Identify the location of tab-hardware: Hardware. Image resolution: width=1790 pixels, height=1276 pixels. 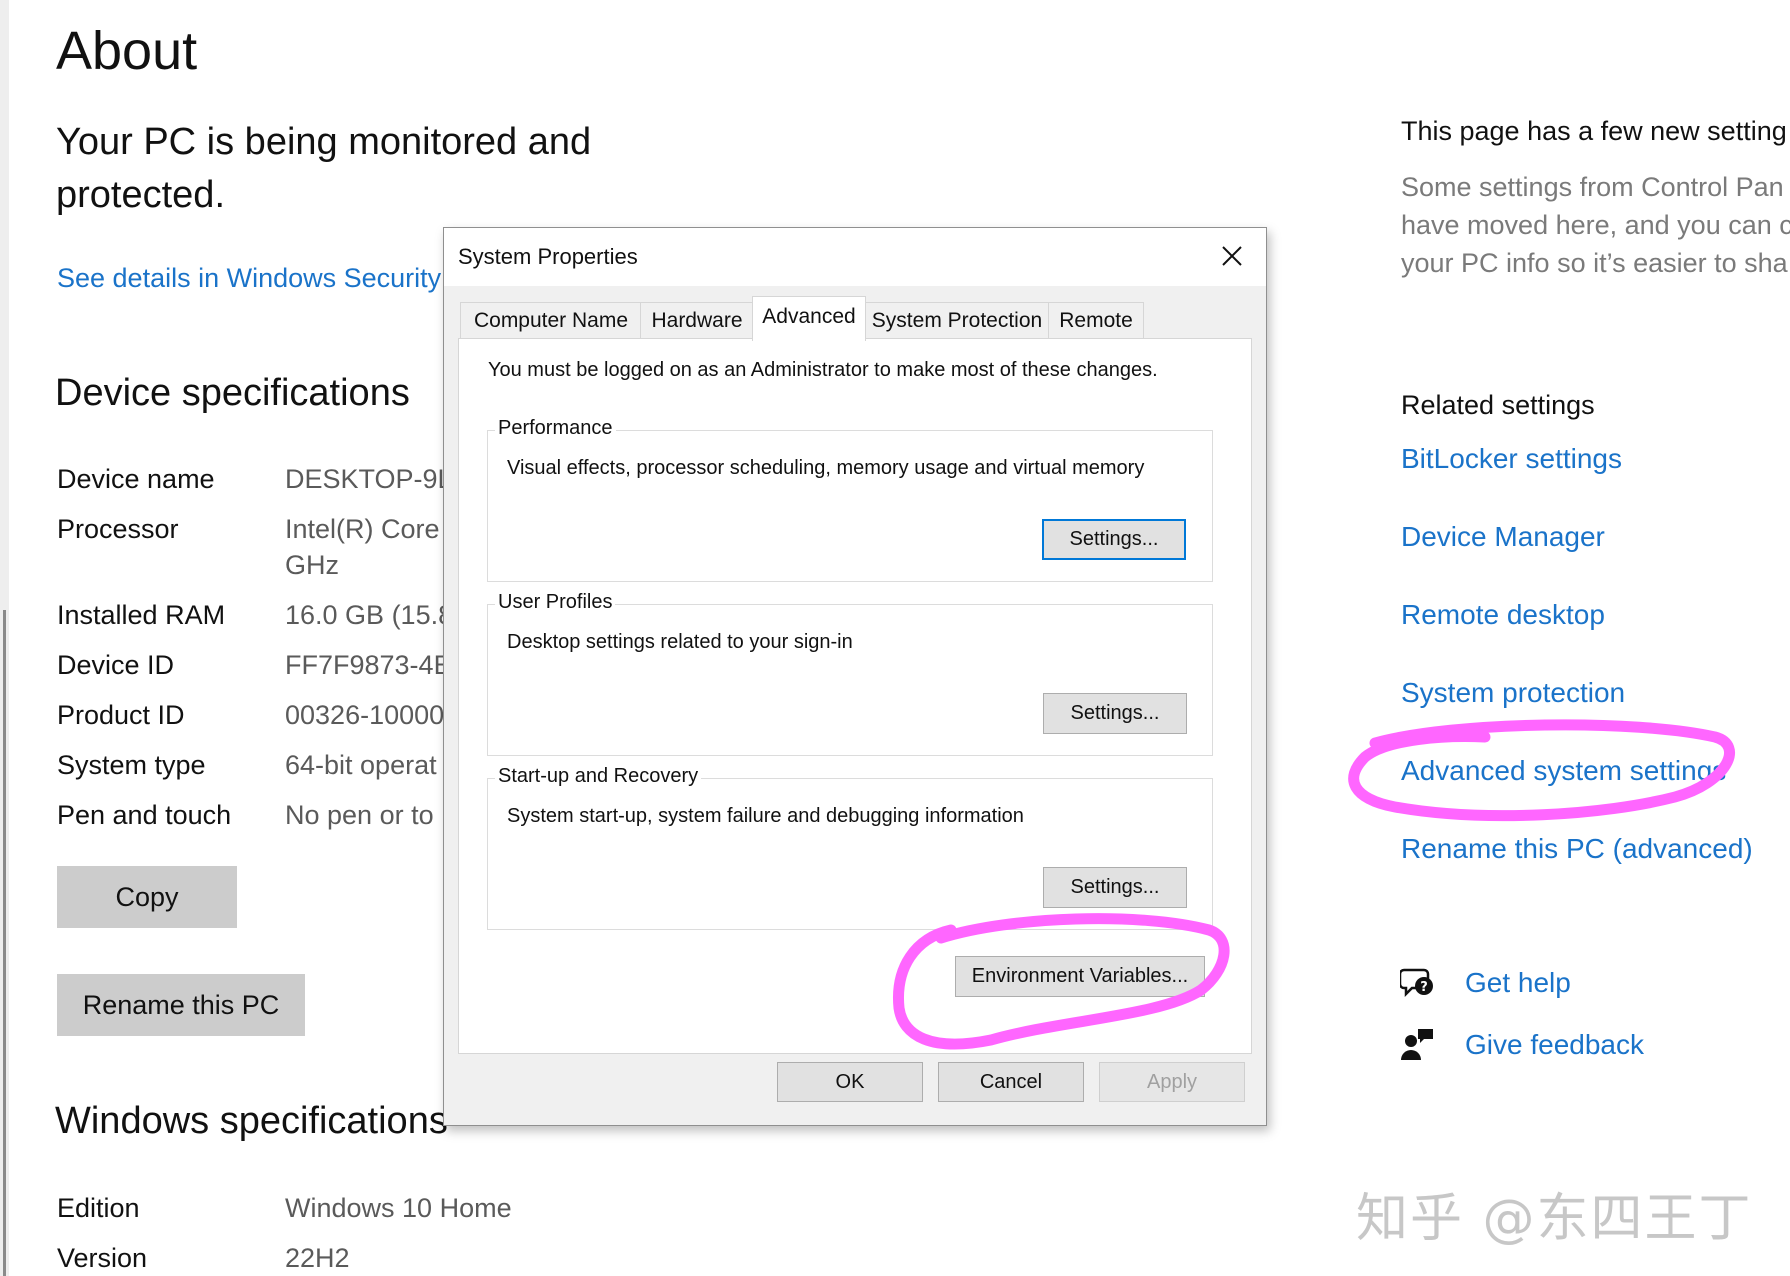
(697, 320).